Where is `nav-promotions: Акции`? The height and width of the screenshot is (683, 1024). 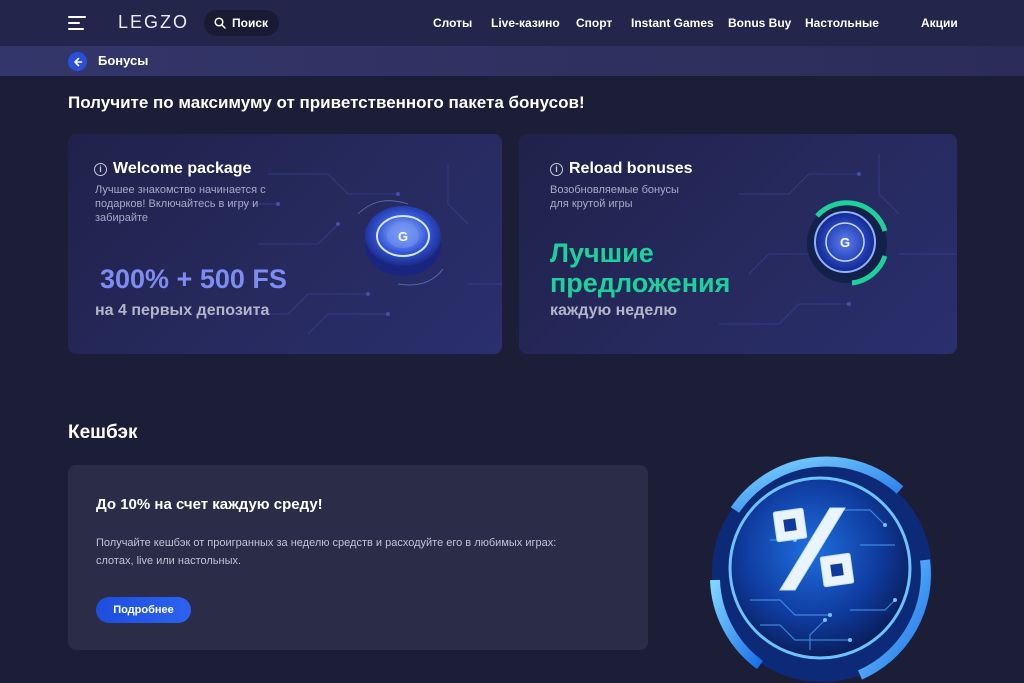 nav-promotions: Акции is located at coordinates (939, 23).